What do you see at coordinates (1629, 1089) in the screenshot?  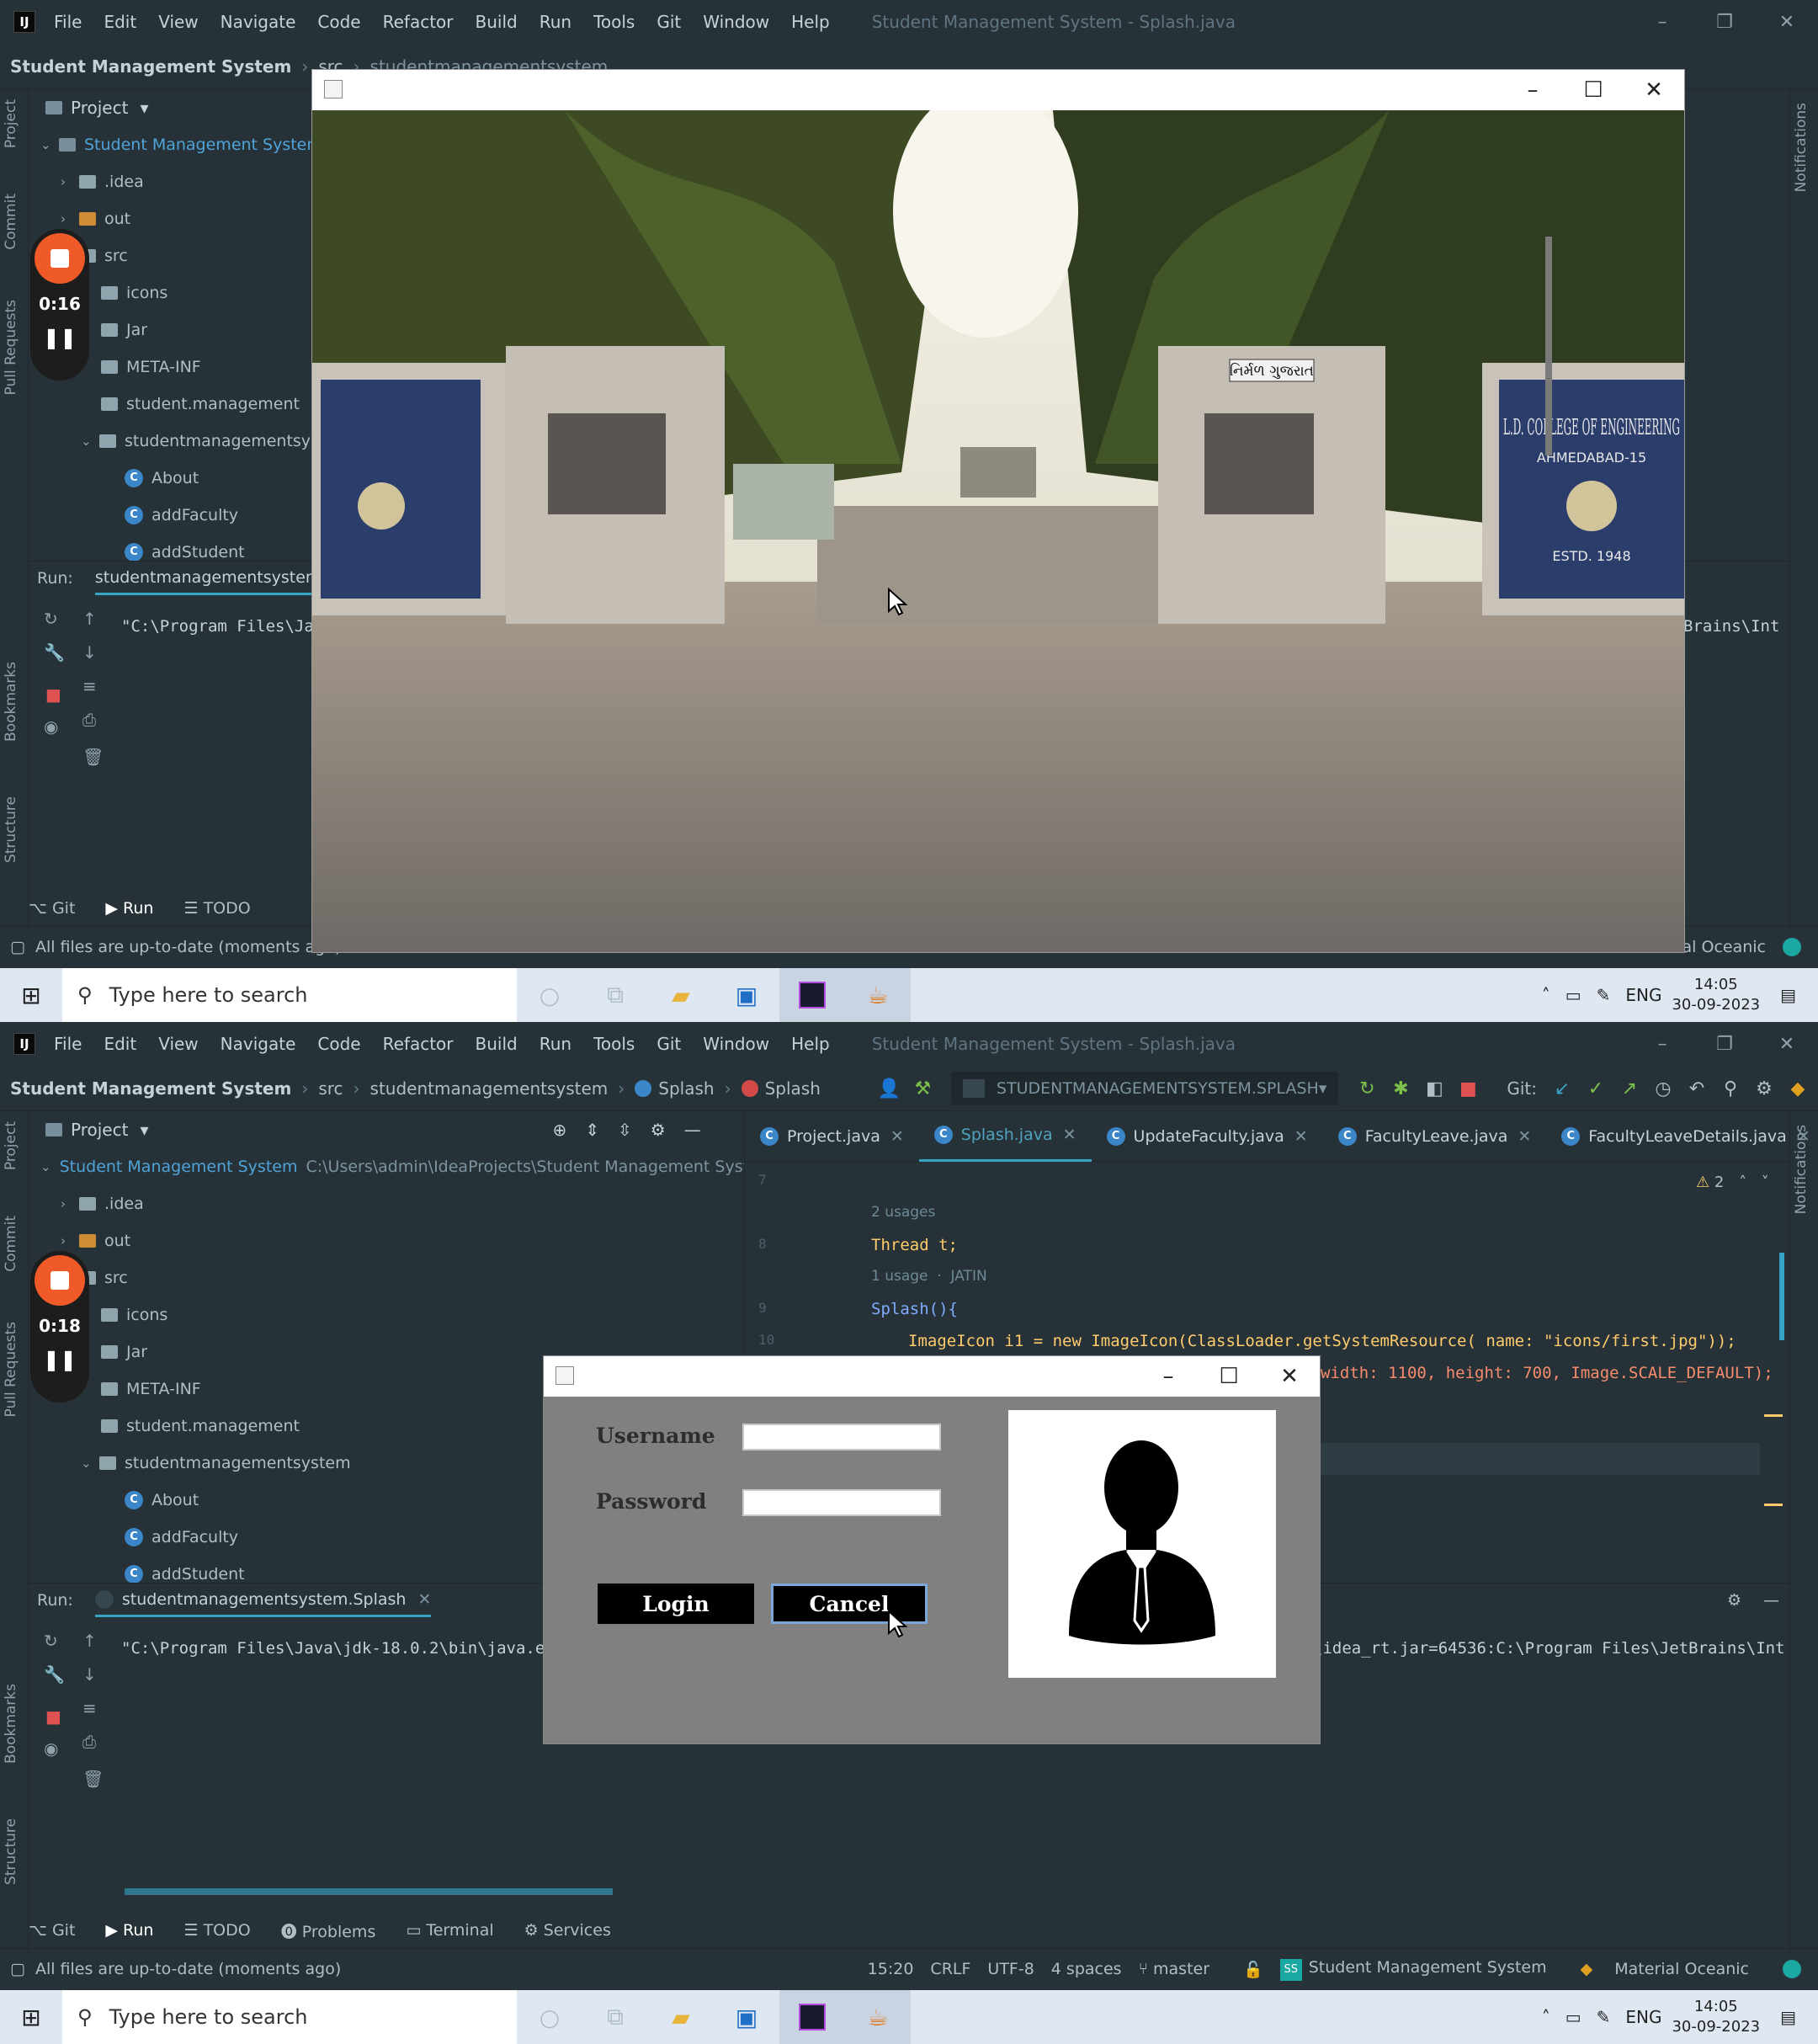 I see `git-push-icon: ↗` at bounding box center [1629, 1089].